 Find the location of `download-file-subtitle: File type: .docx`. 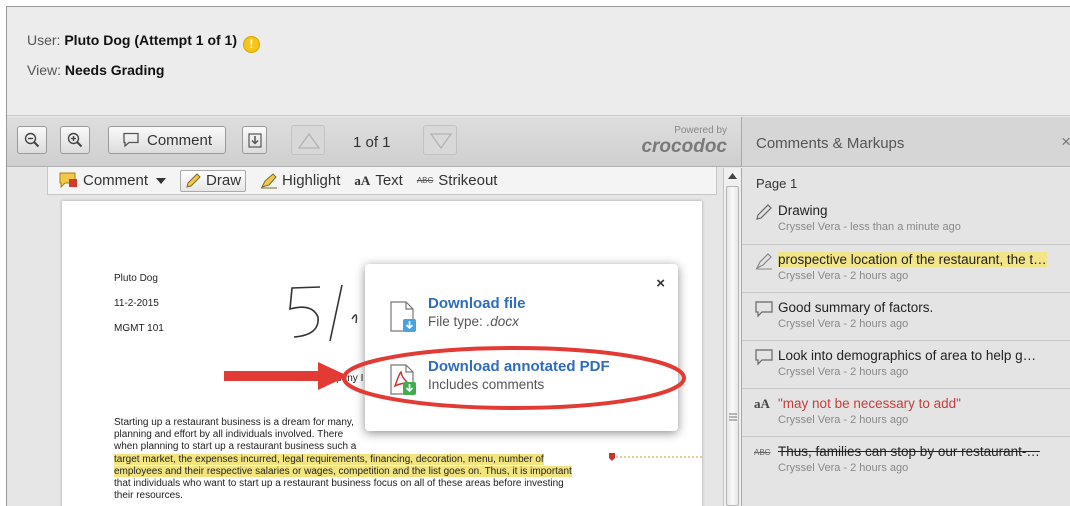

download-file-subtitle: File type: .docx is located at coordinates (473, 321).